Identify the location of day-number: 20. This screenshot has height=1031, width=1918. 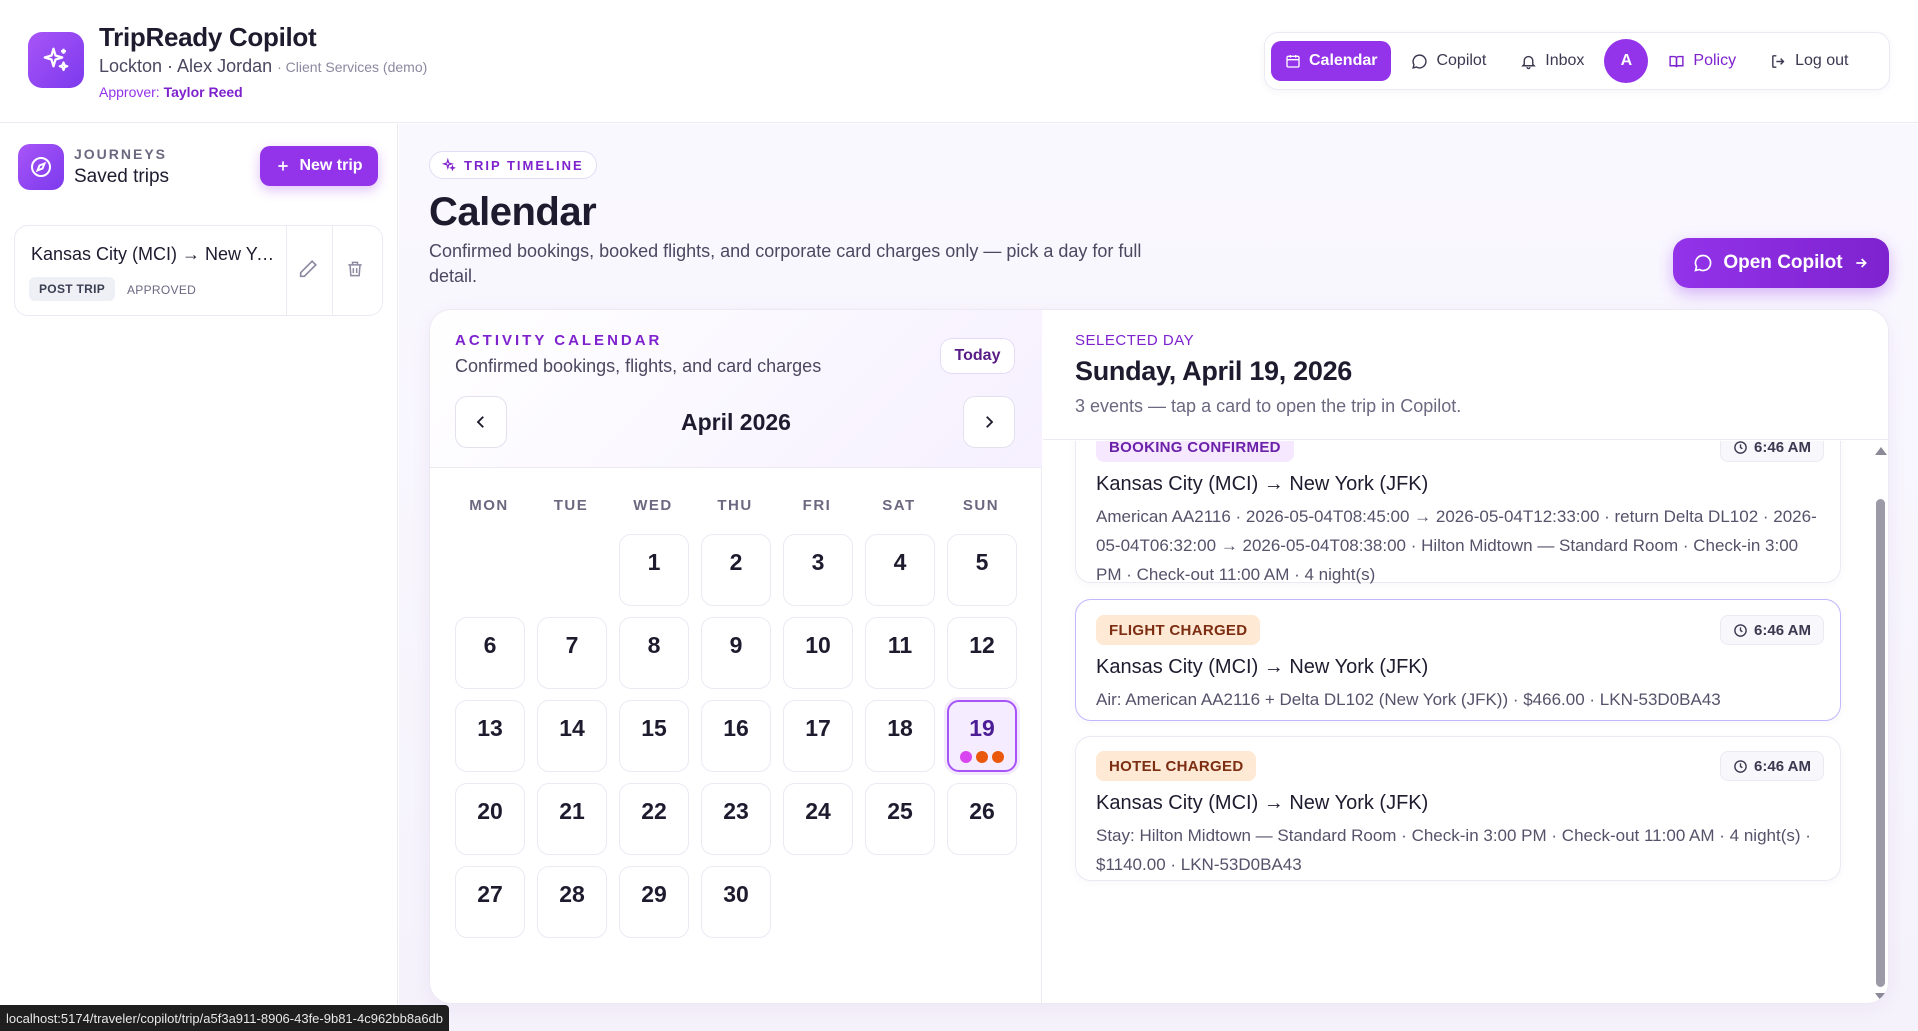
(490, 811).